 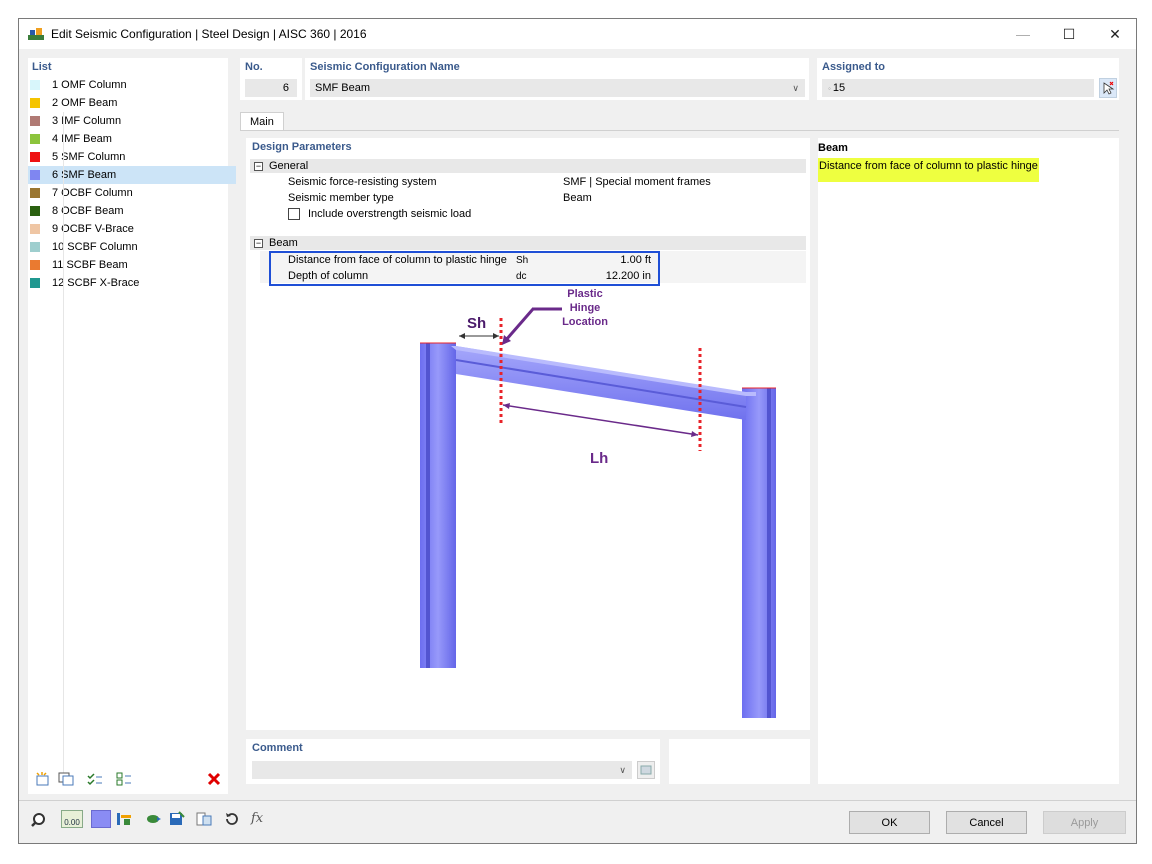 I want to click on view-icon, so click(x=154, y=819).